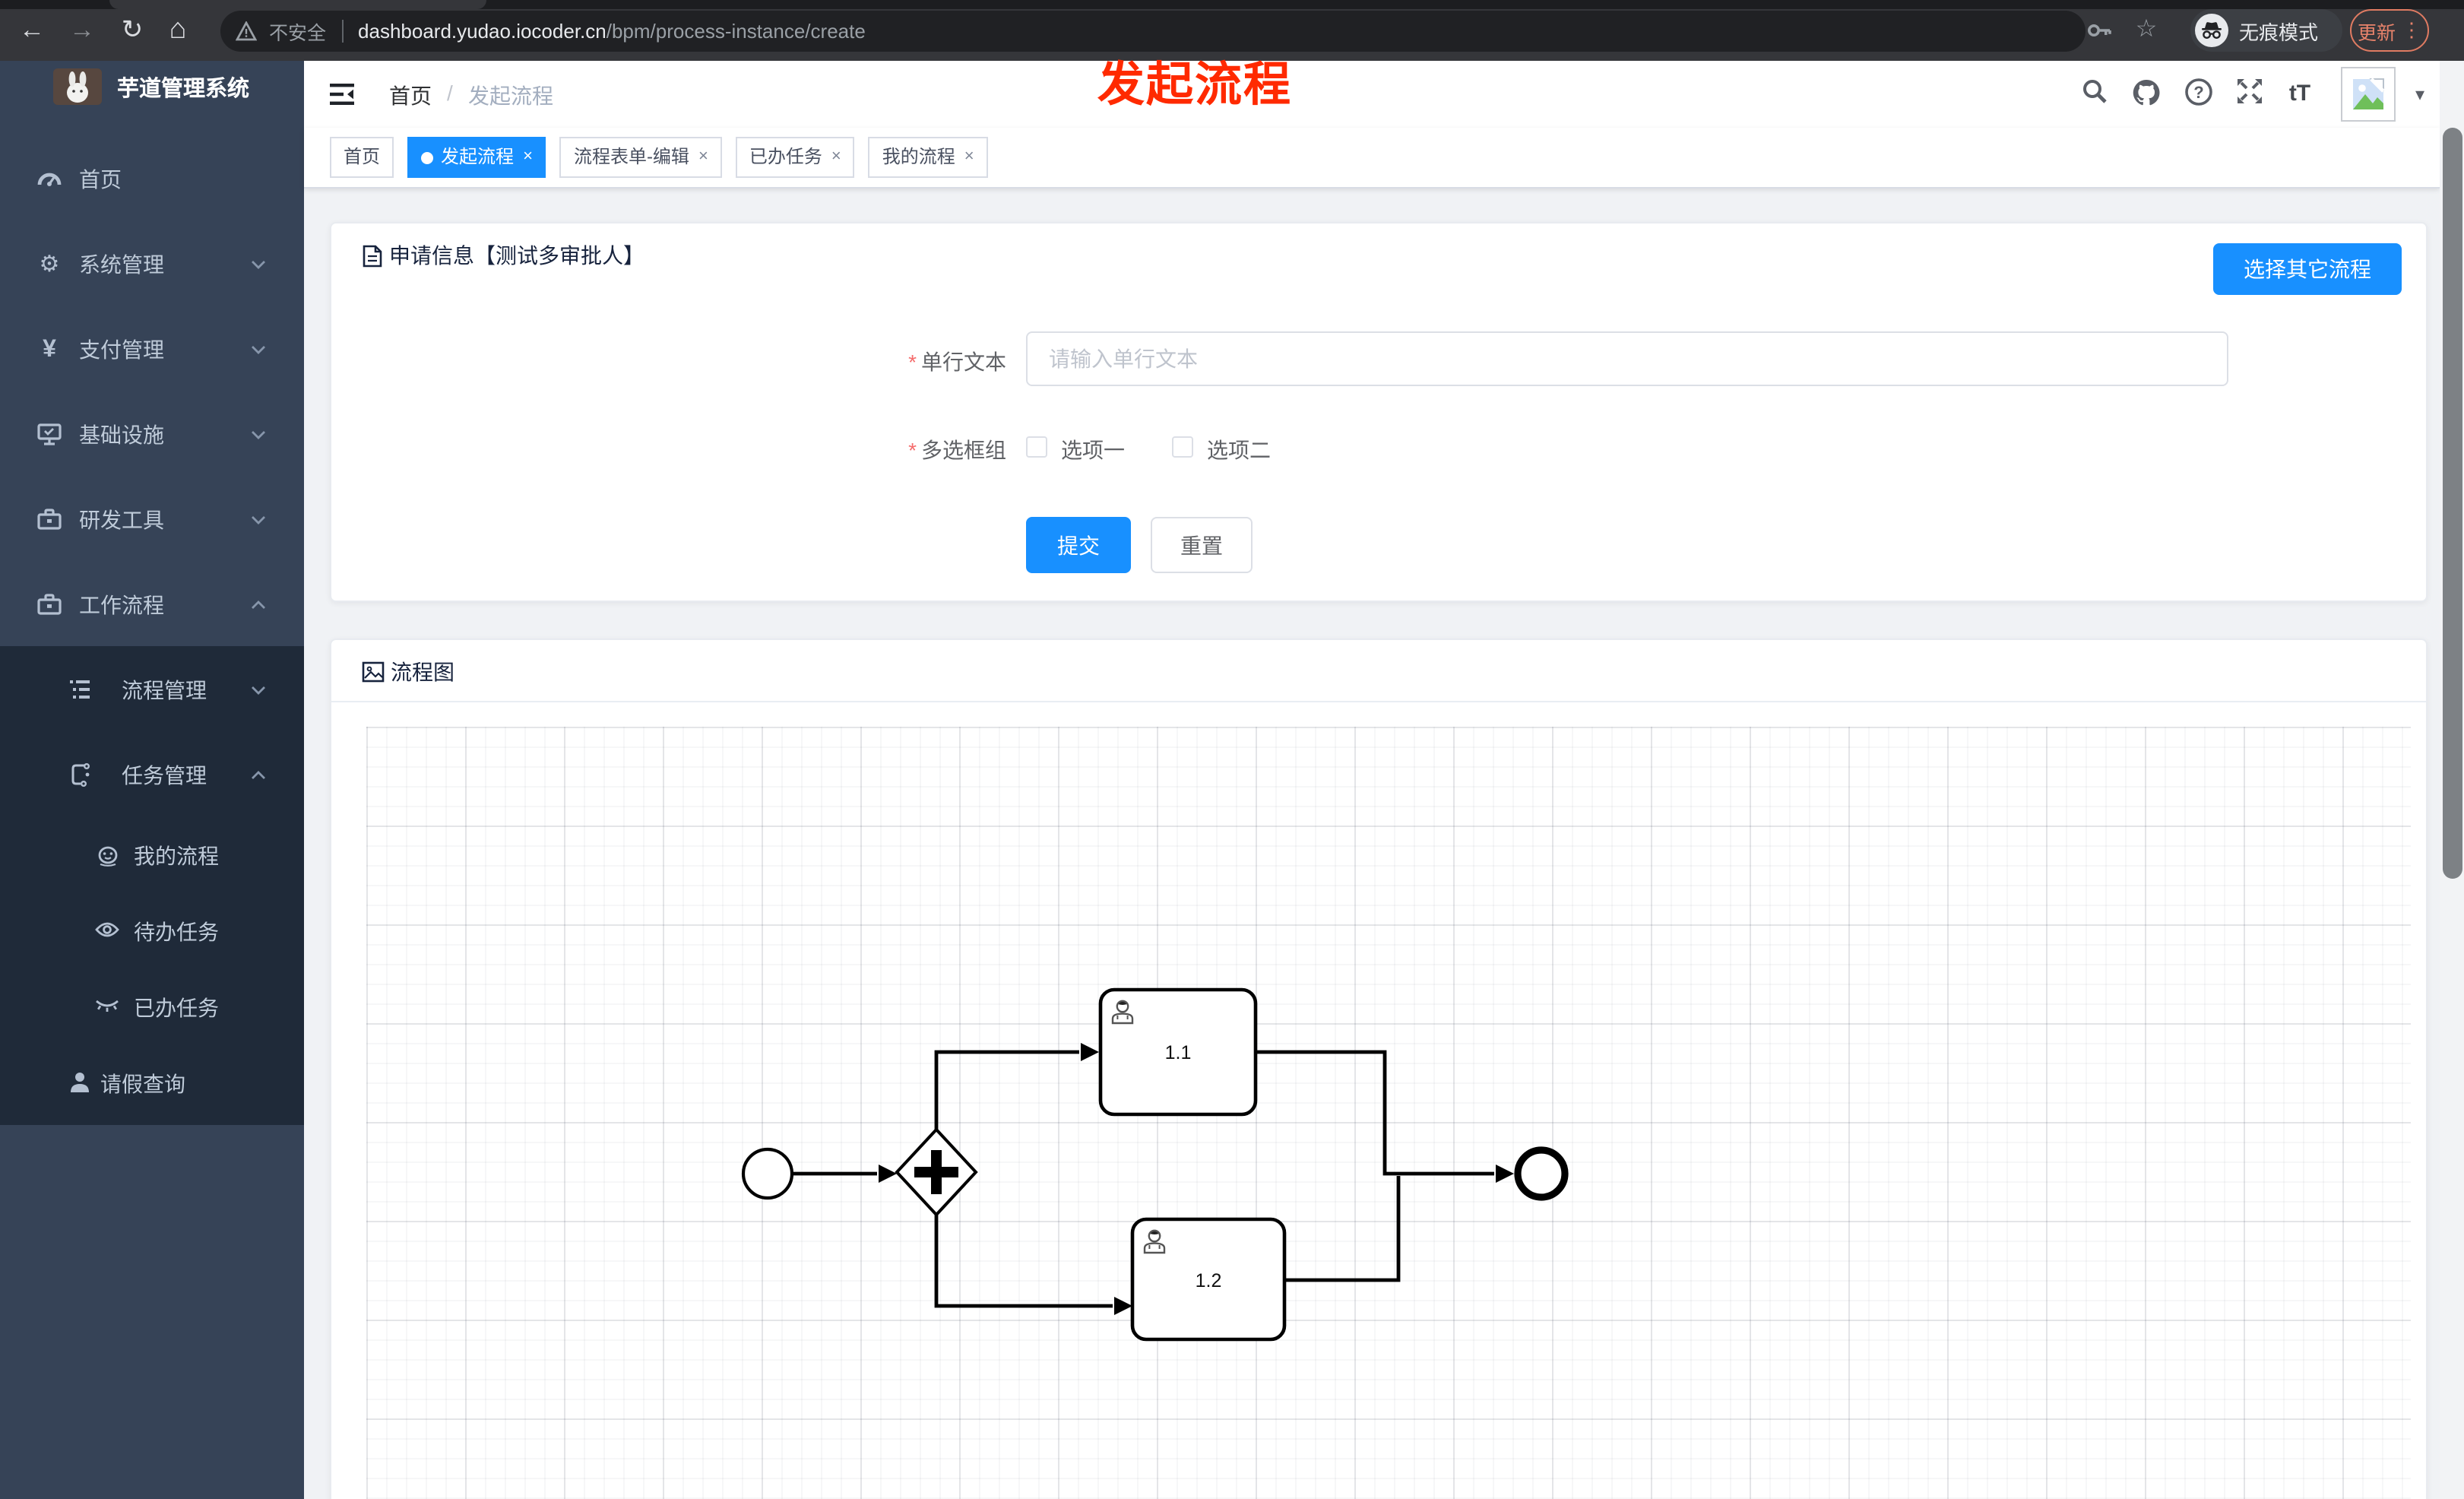 The image size is (2464, 1499). I want to click on sidebar-item-task-mgmt: 任务管理, so click(152, 775).